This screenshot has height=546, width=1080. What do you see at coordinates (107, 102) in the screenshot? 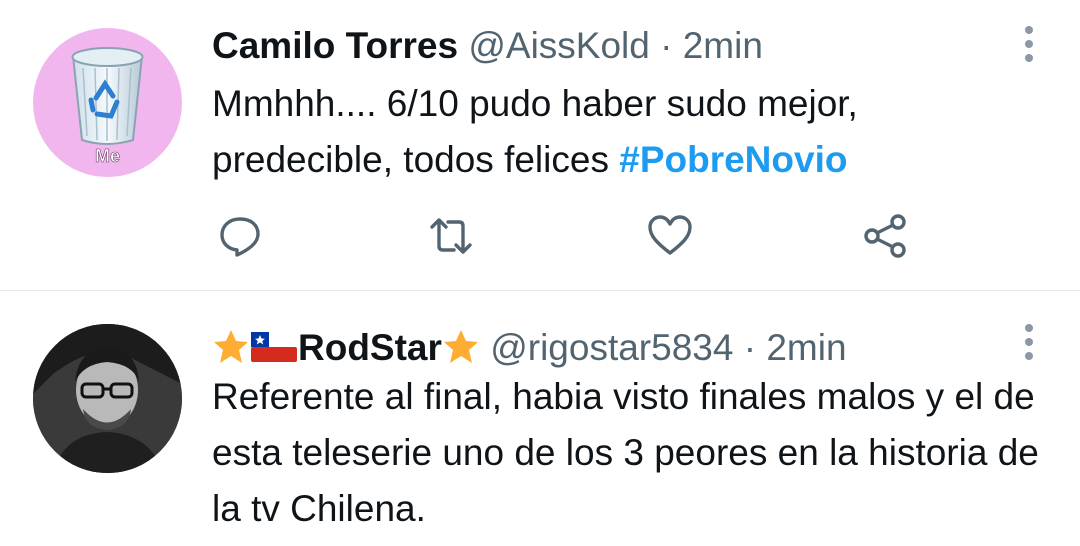
I see `avatar: Me` at bounding box center [107, 102].